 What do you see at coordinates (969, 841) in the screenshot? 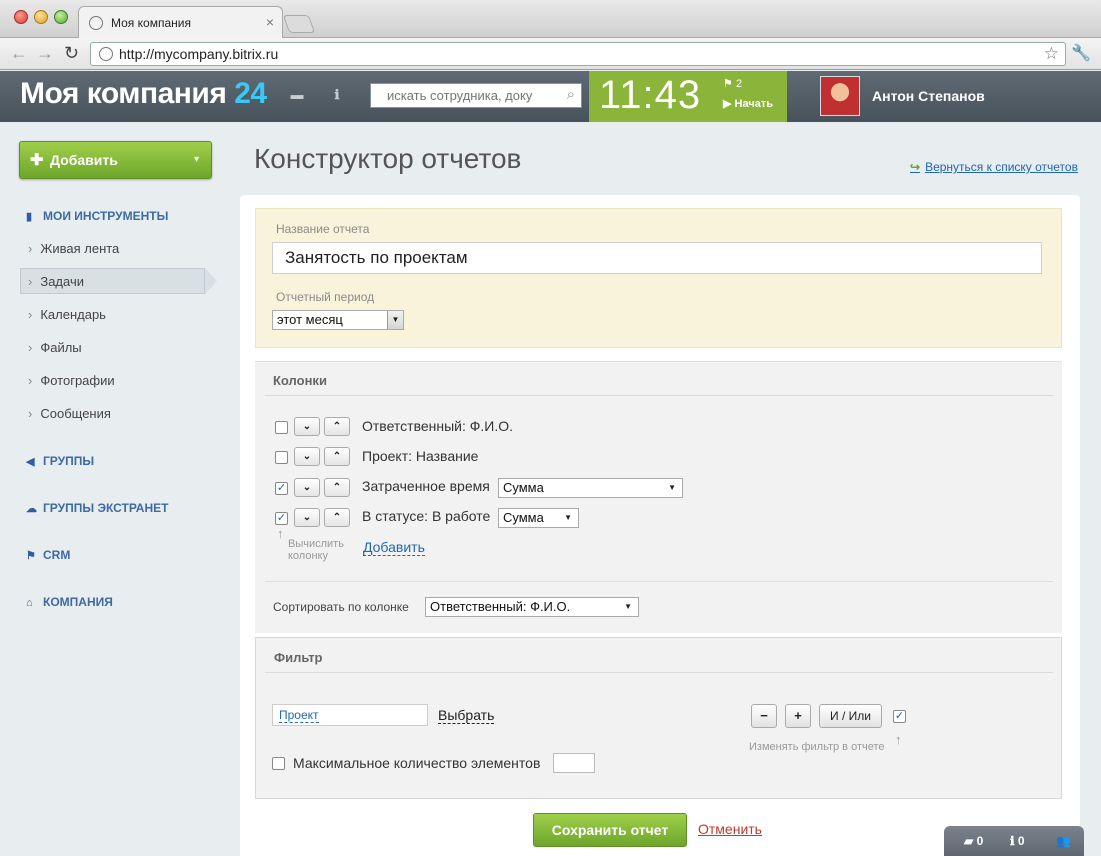
I see `chat-icon: ▰` at bounding box center [969, 841].